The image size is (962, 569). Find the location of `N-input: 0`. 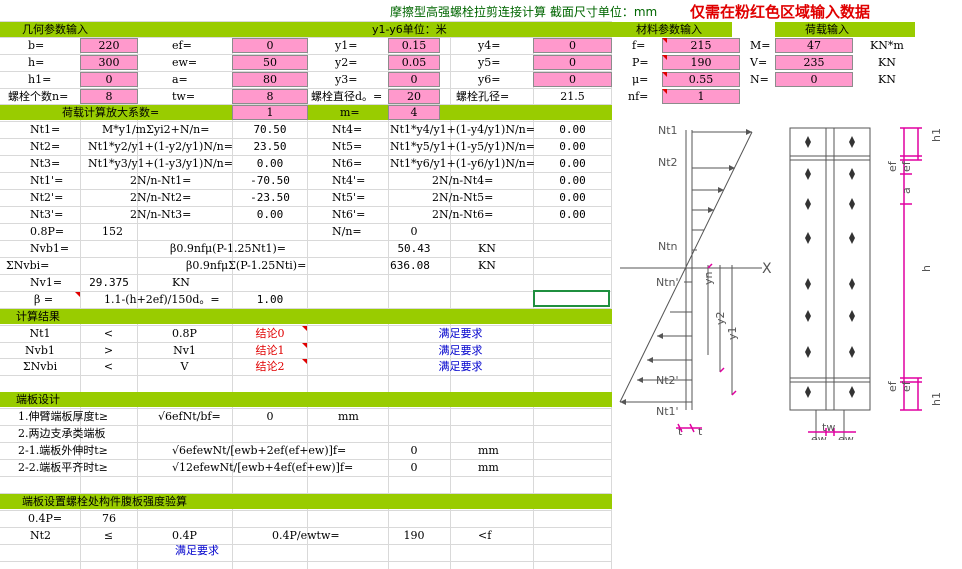

N-input: 0 is located at coordinates (814, 79).